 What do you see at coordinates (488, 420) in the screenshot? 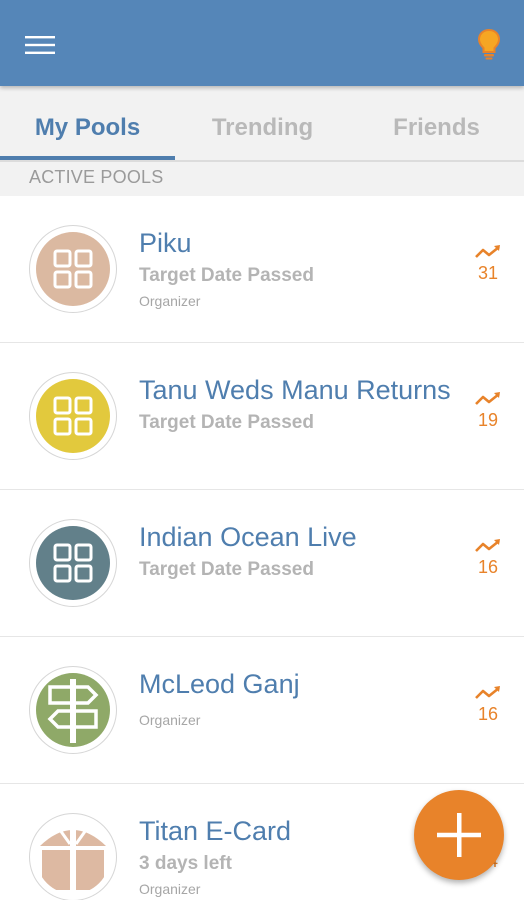
I see `trend-count: 19` at bounding box center [488, 420].